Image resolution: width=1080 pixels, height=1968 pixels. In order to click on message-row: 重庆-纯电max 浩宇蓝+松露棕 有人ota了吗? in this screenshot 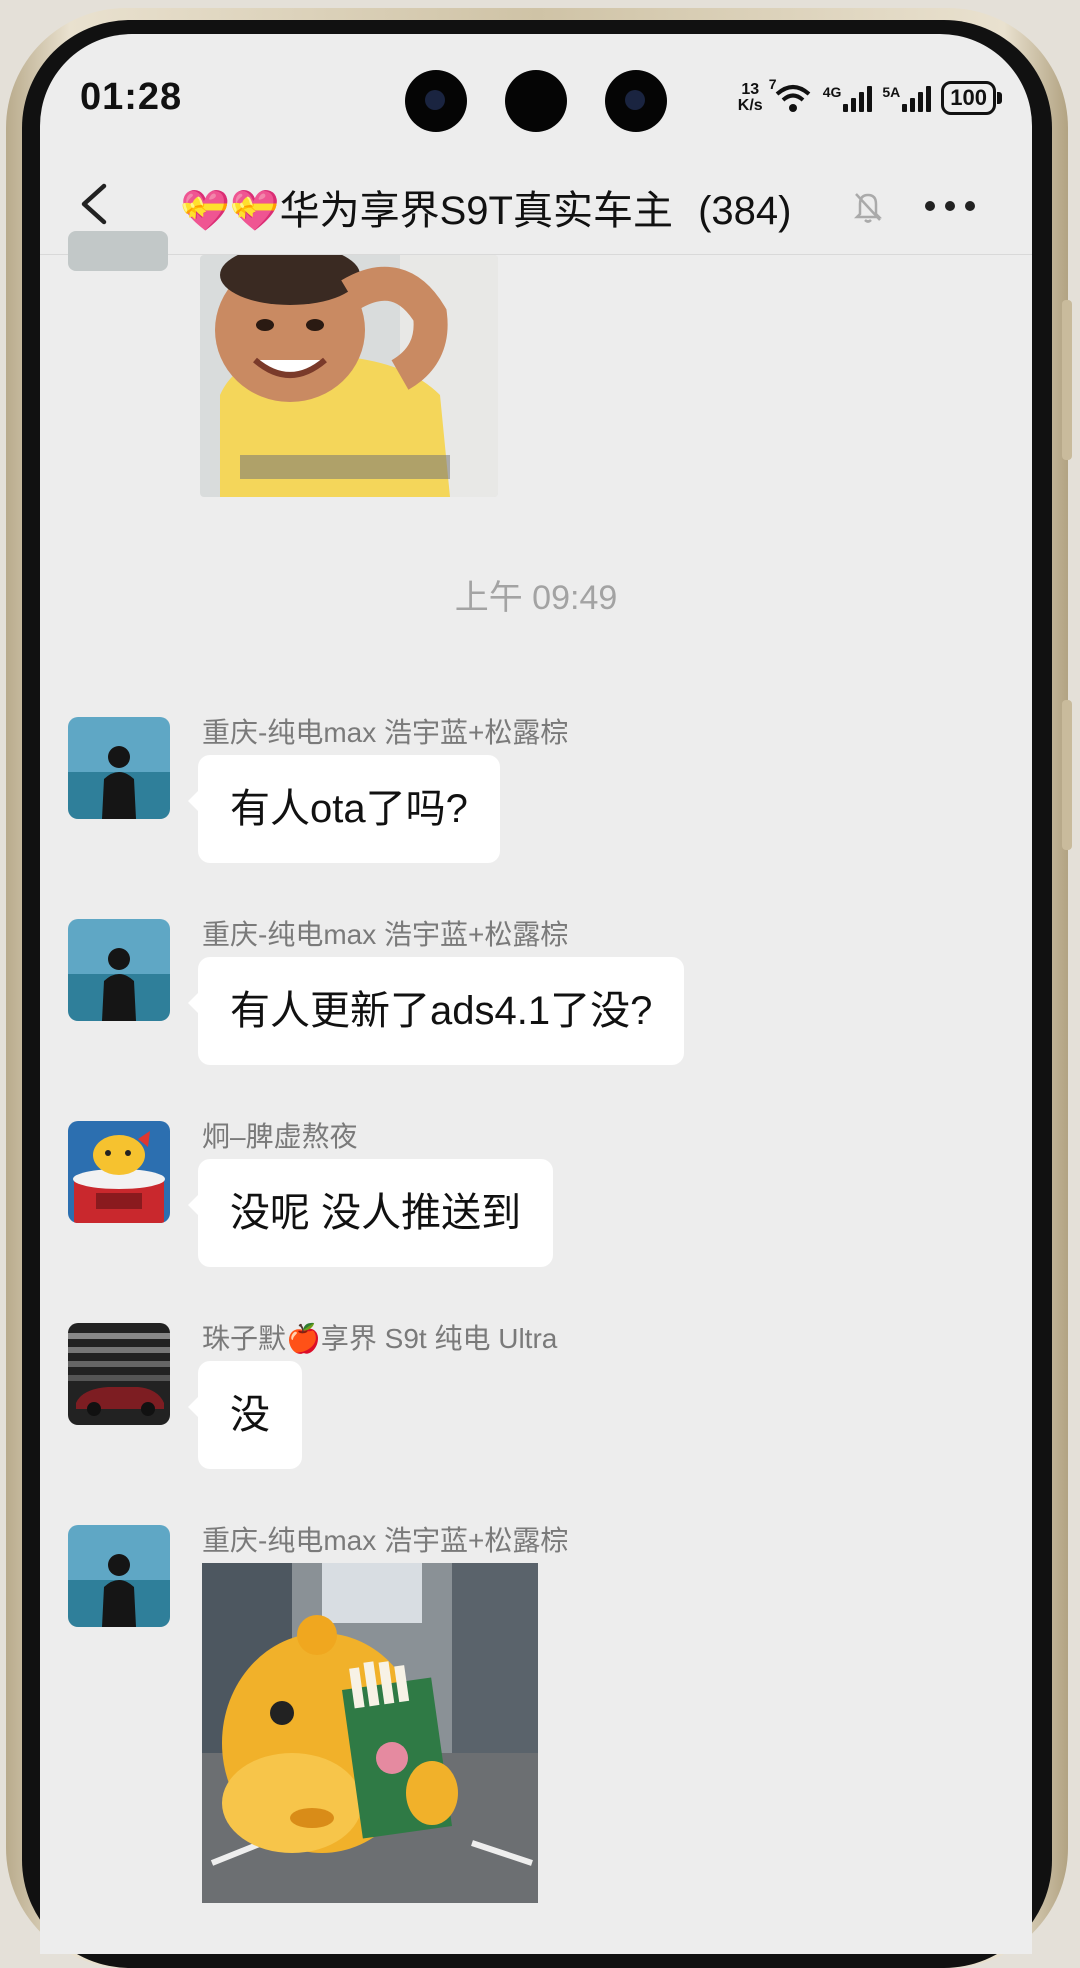, I will do `click(368, 792)`.